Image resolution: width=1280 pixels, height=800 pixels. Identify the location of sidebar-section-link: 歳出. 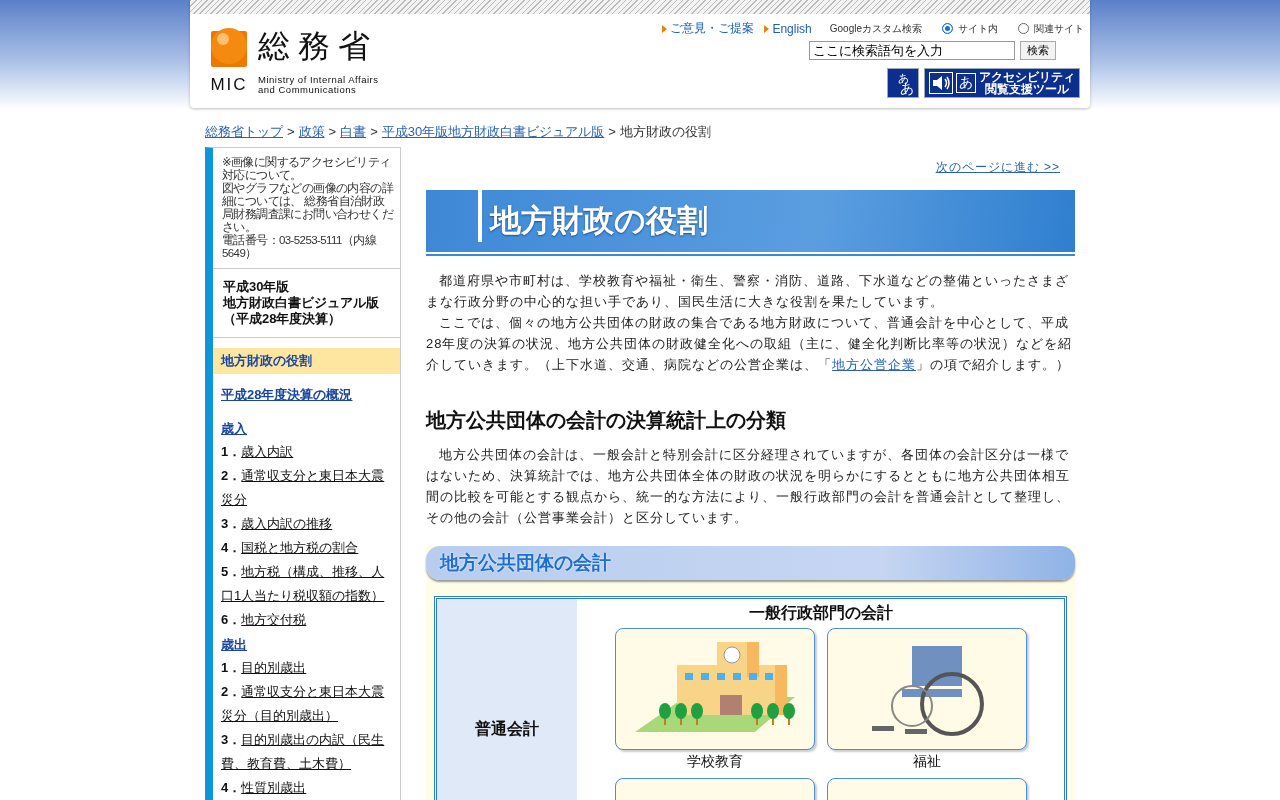
(306, 644).